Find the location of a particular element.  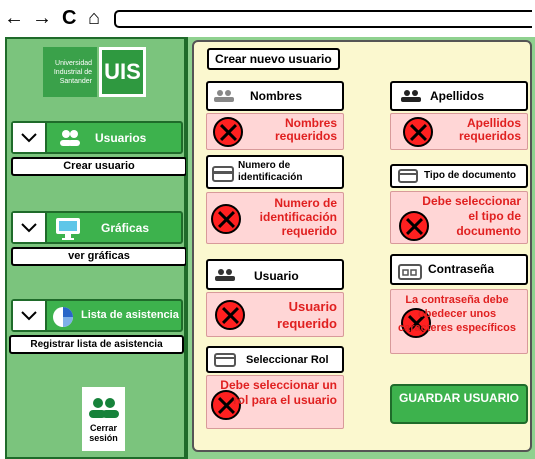

monitor-icon is located at coordinates (68, 231).